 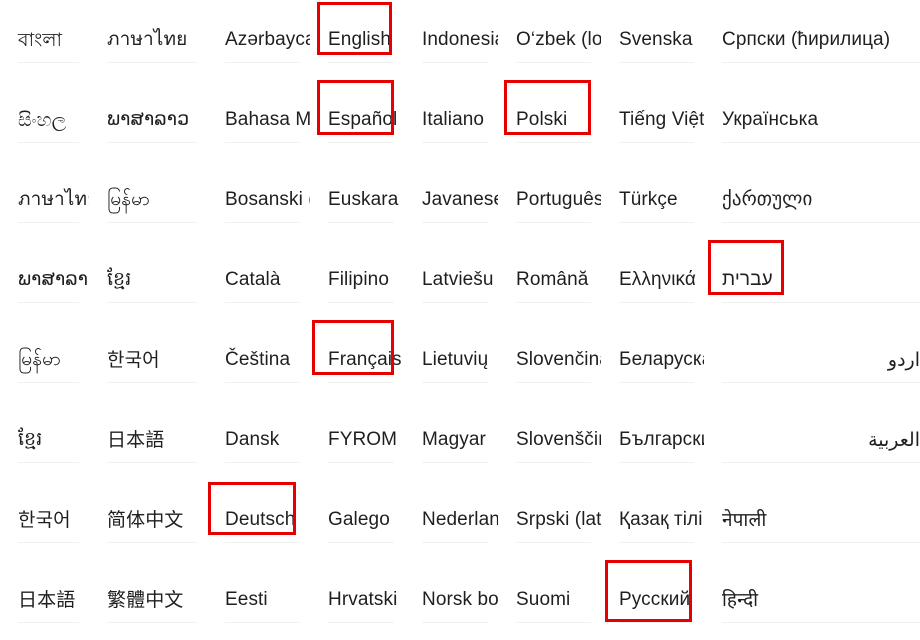 I want to click on language-option-label: Українська, so click(x=770, y=119).